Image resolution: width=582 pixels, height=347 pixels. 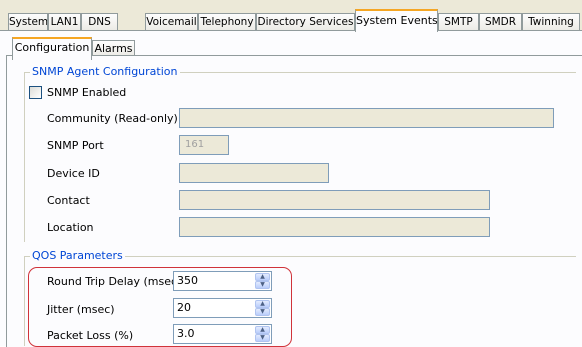 I want to click on qos-group-border-left, so click(x=24, y=301).